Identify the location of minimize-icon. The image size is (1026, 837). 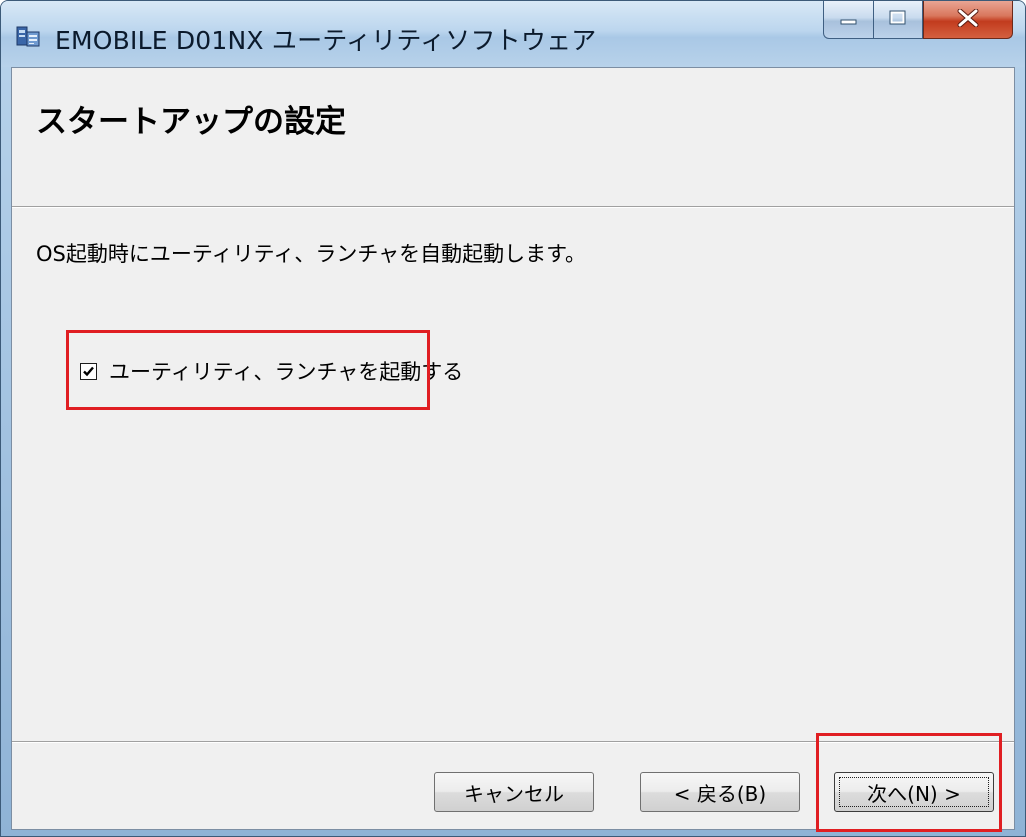
(849, 19).